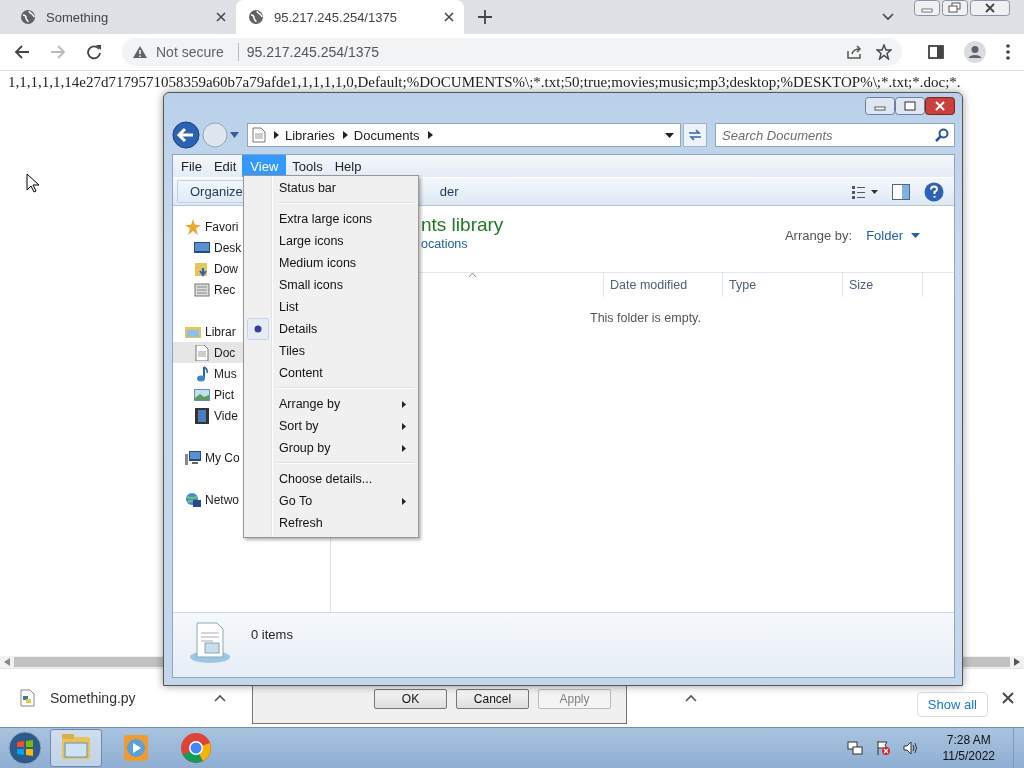 The width and height of the screenshot is (1024, 768). I want to click on arrange-label: Arrange by:, so click(818, 235).